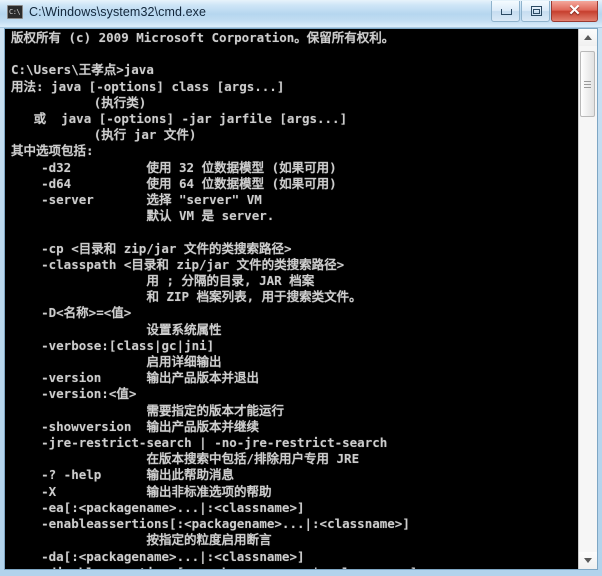  I want to click on window-controls: ✕, so click(544, 12).